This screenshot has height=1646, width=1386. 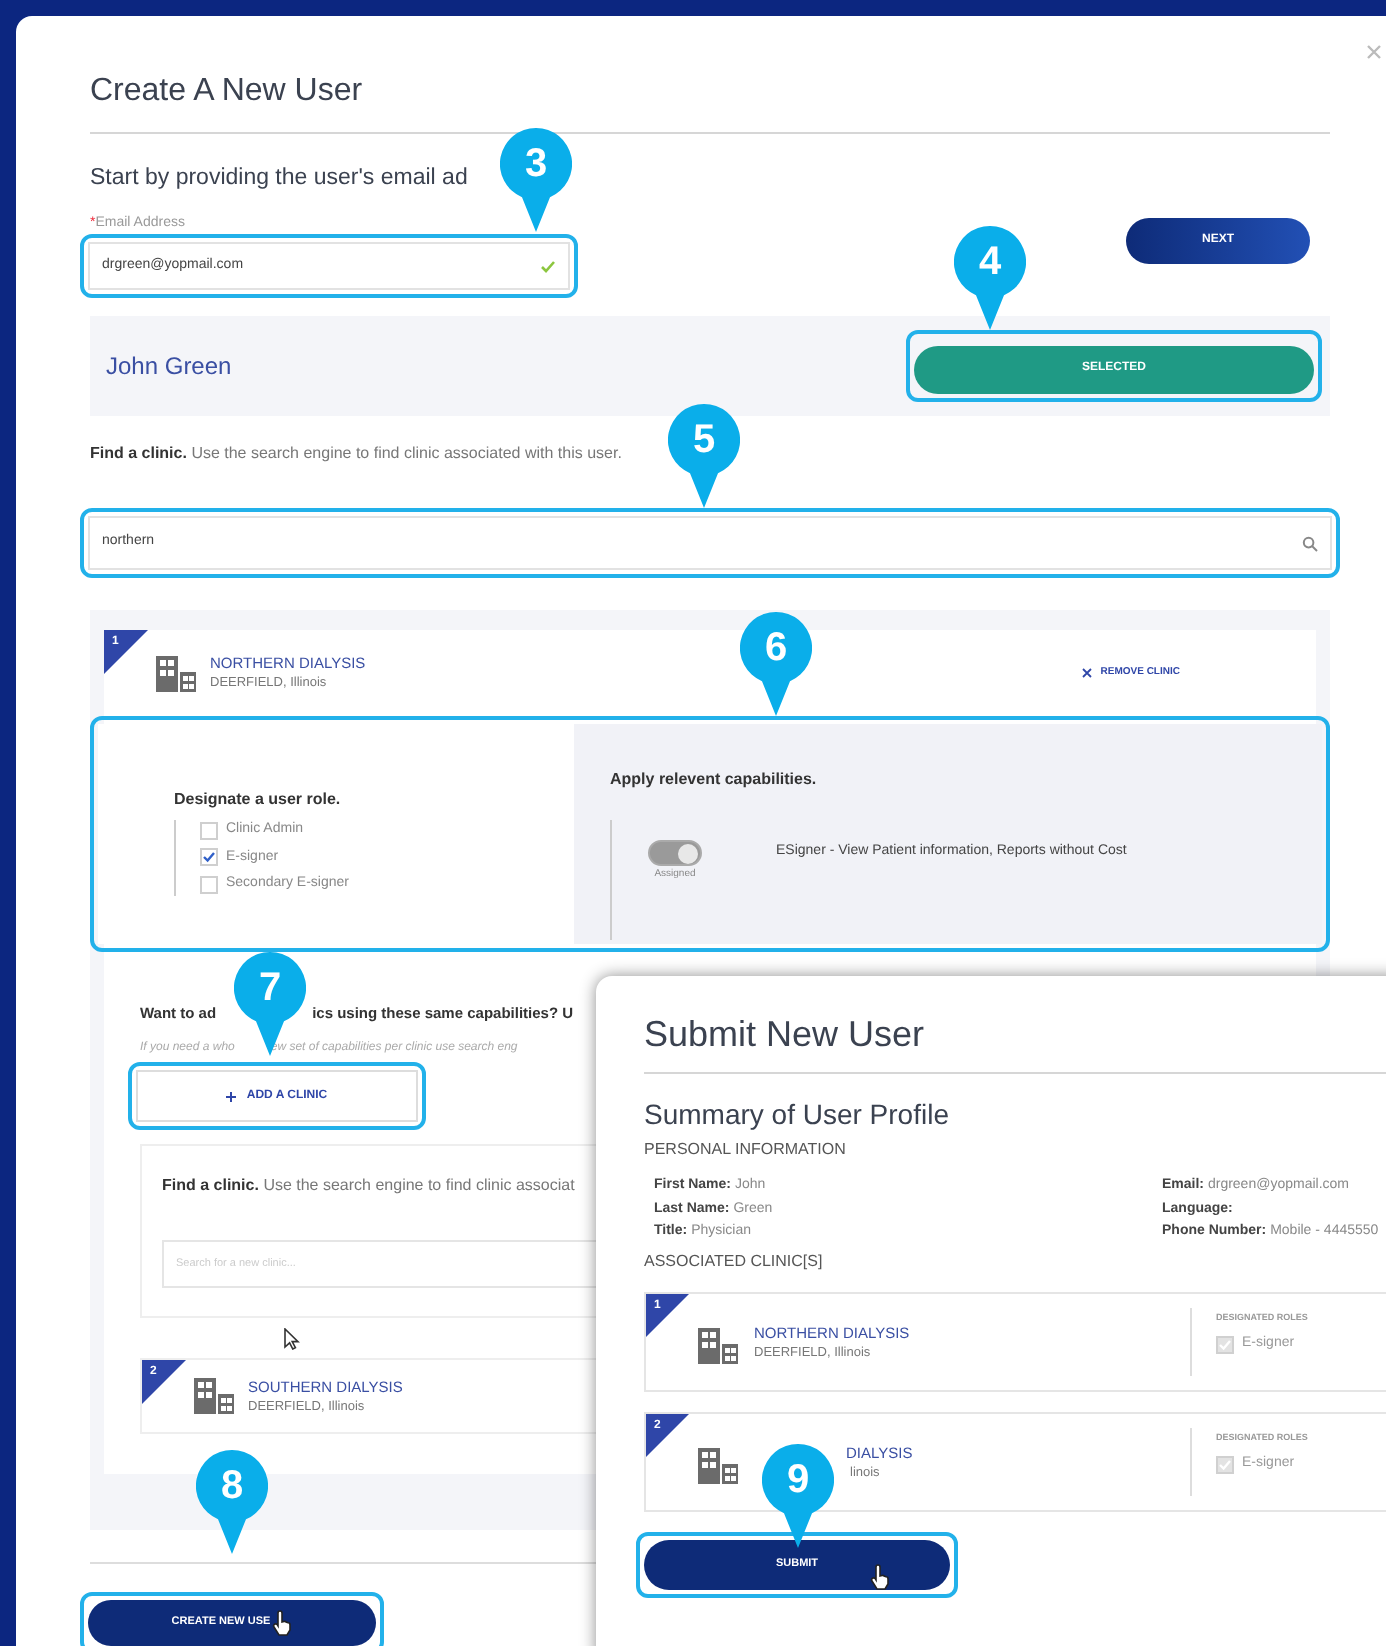 What do you see at coordinates (232, 1502) in the screenshot?
I see `callout-badge: 8` at bounding box center [232, 1502].